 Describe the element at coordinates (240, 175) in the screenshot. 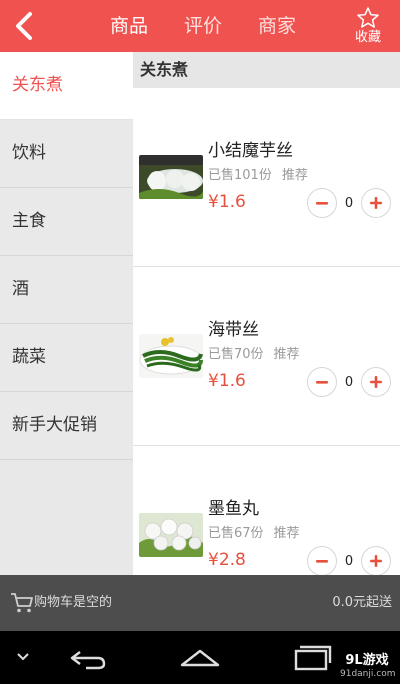

I see `sales-count: 已售101份` at that location.